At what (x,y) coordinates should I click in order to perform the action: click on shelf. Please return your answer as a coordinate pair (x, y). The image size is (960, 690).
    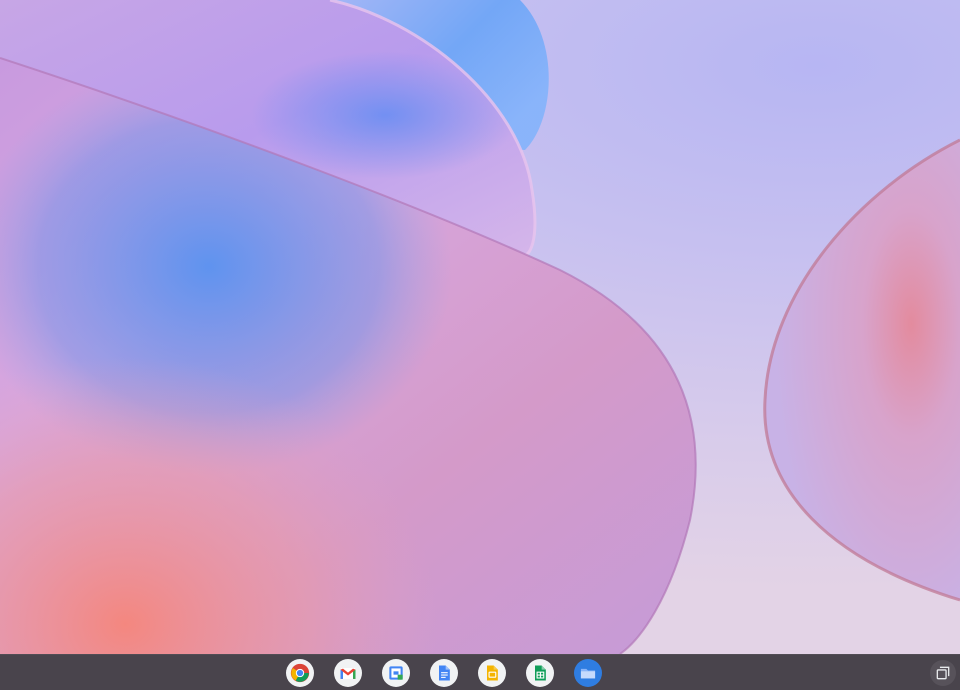
    Looking at the image, I should click on (480, 672).